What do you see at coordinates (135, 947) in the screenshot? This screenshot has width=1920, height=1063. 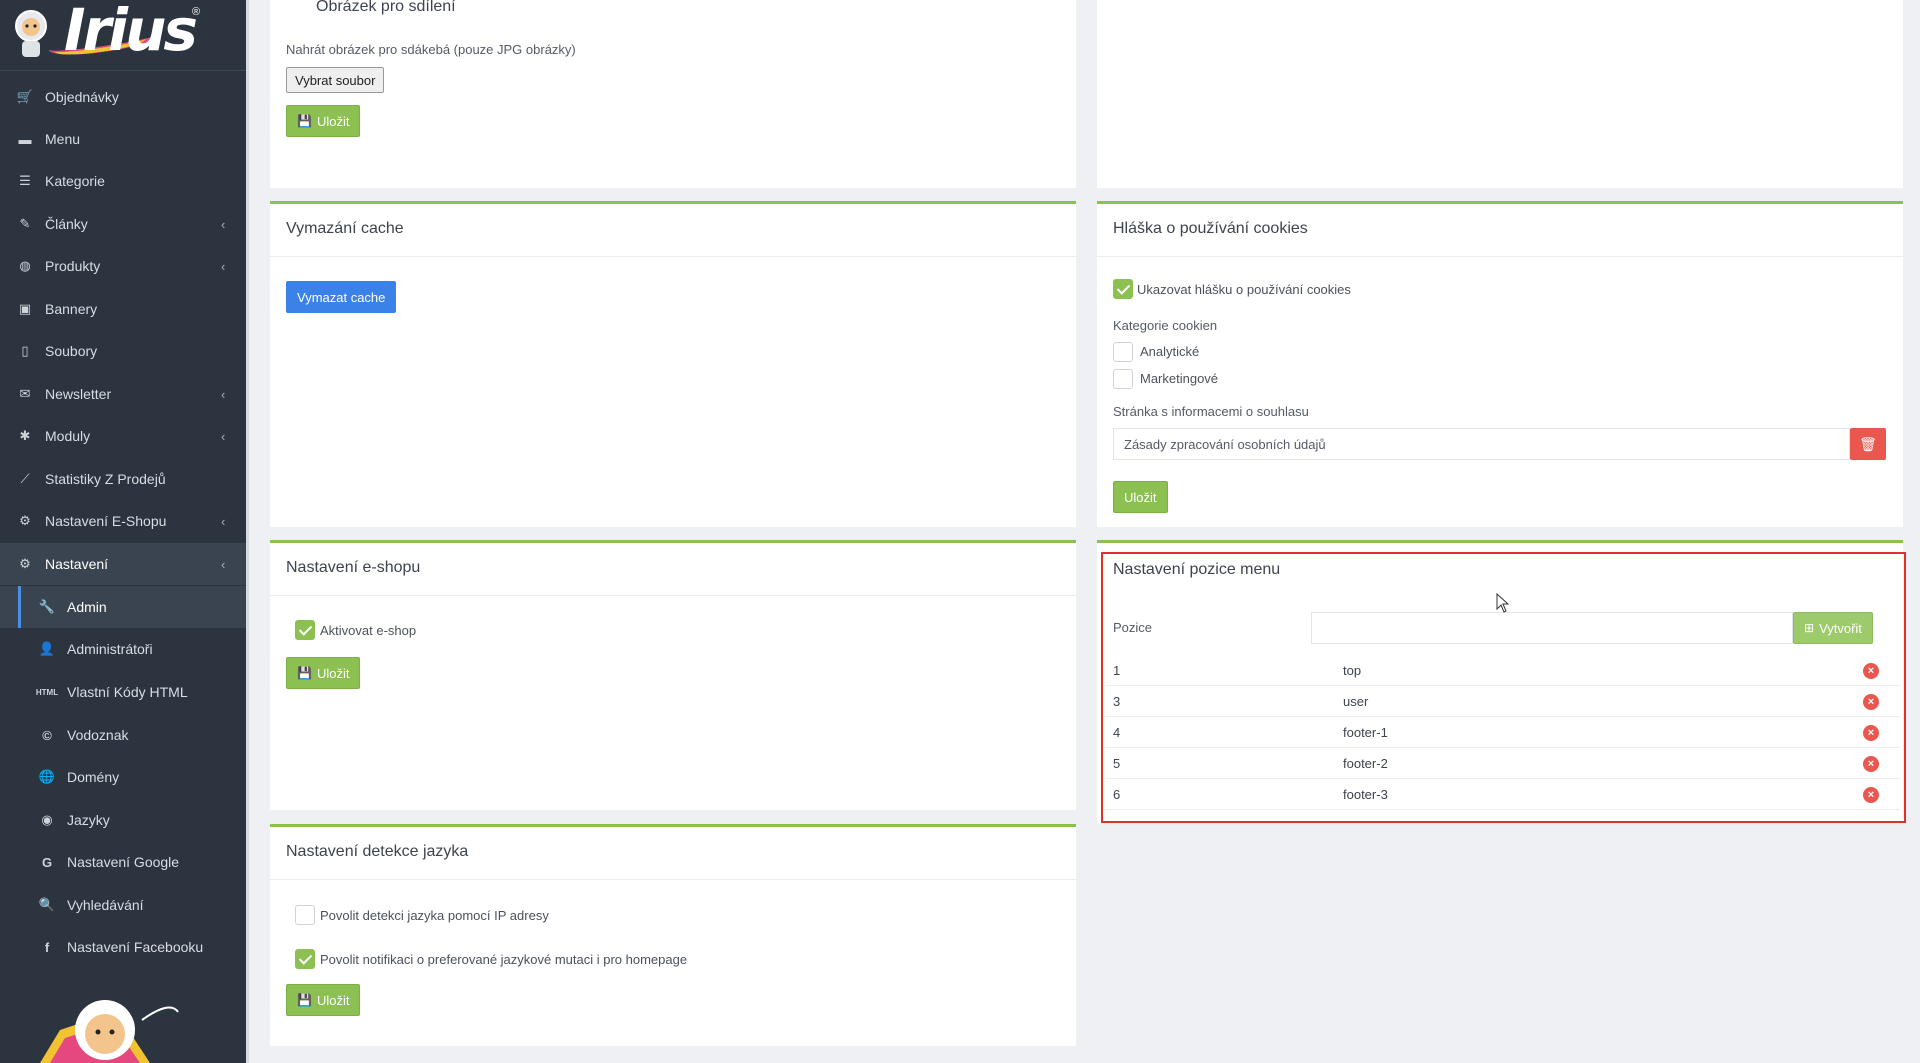 I see `sidebar-subitem-label: Nastavení Facebooku` at bounding box center [135, 947].